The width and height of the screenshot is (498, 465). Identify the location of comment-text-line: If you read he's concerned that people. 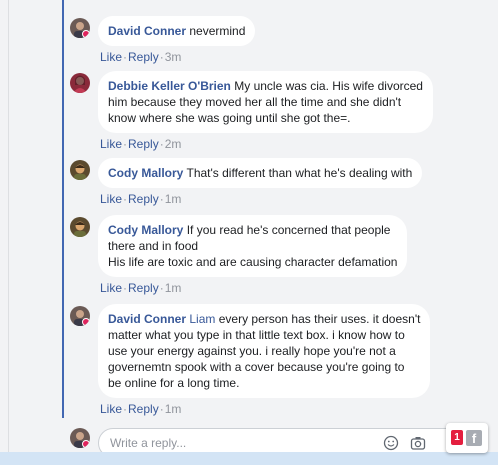
(288, 230).